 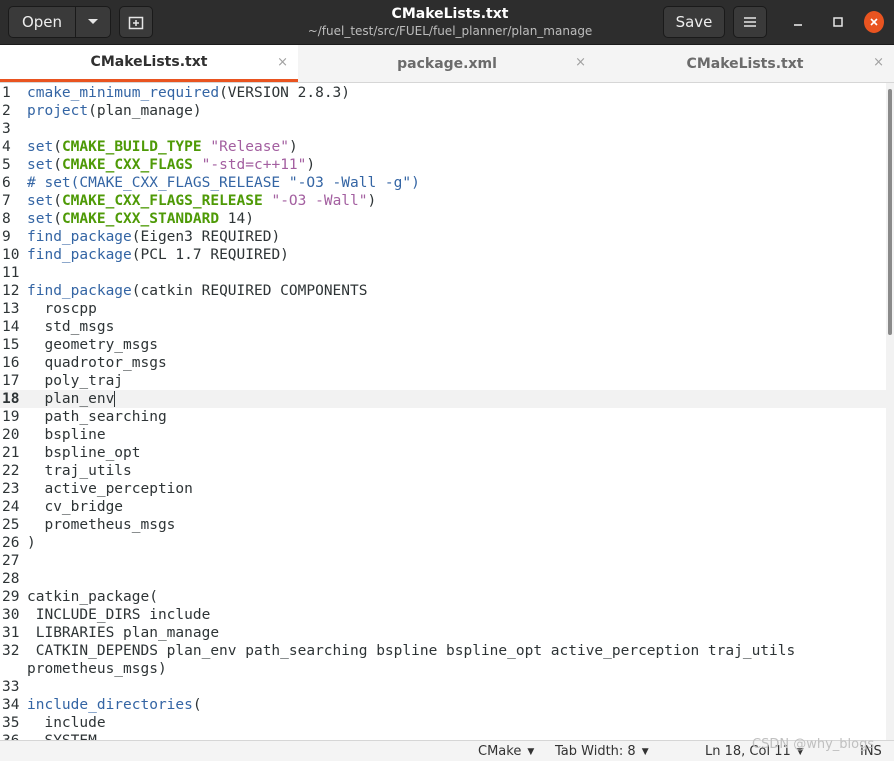 What do you see at coordinates (500, 751) in the screenshot?
I see `language-label: CMake` at bounding box center [500, 751].